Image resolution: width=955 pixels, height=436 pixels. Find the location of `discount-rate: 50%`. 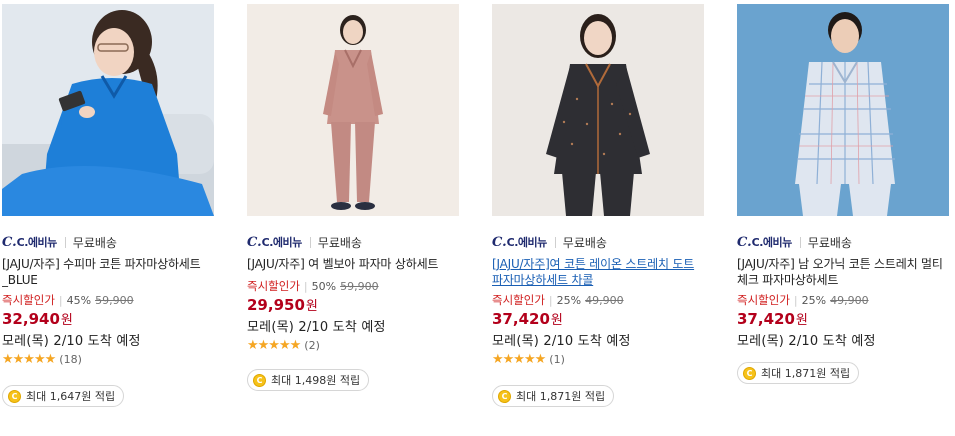

discount-rate: 50% is located at coordinates (324, 286).